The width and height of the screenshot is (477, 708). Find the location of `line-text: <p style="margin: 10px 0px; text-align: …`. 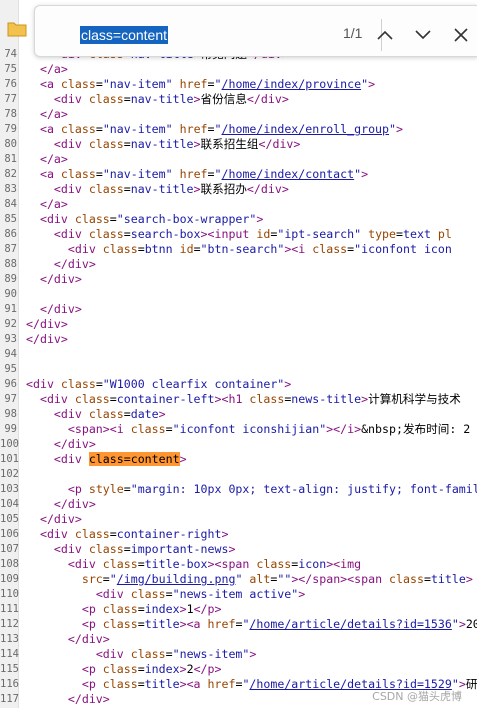

line-text: <p style="margin: 10px 0px; text-align: … is located at coordinates (272, 489).